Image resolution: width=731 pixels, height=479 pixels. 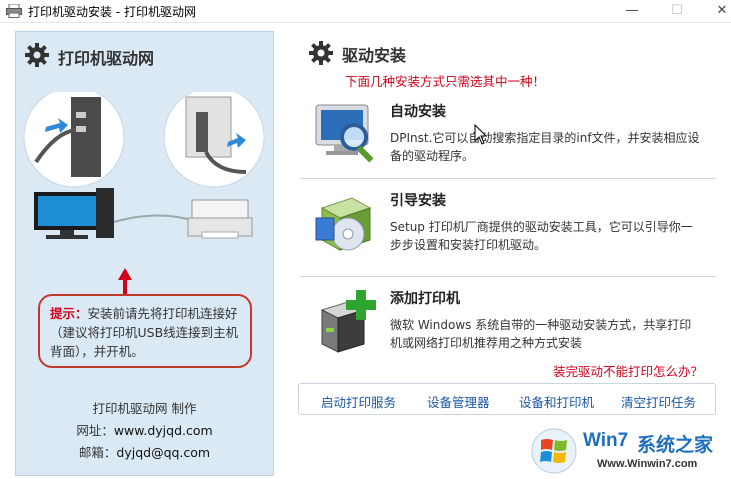 What do you see at coordinates (418, 201) in the screenshot?
I see `option-title: 引导安装` at bounding box center [418, 201].